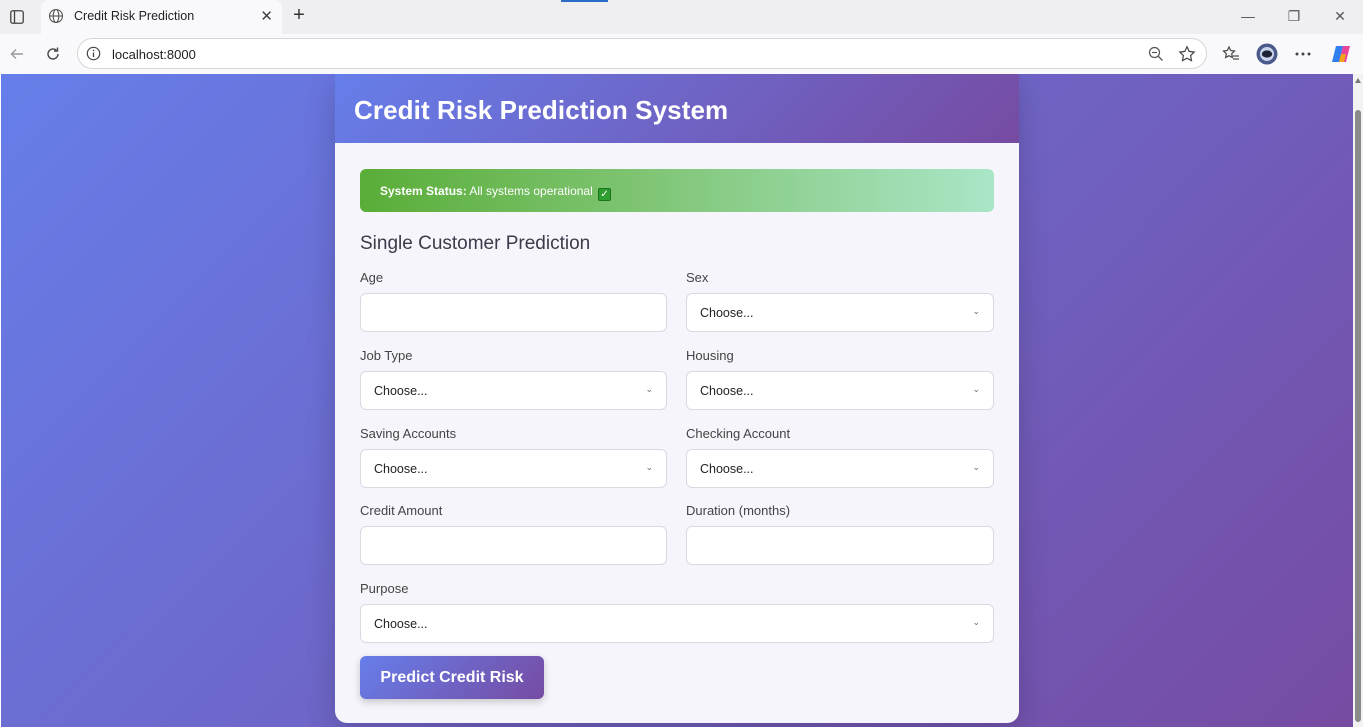  I want to click on tab-actions-icon, so click(17, 17).